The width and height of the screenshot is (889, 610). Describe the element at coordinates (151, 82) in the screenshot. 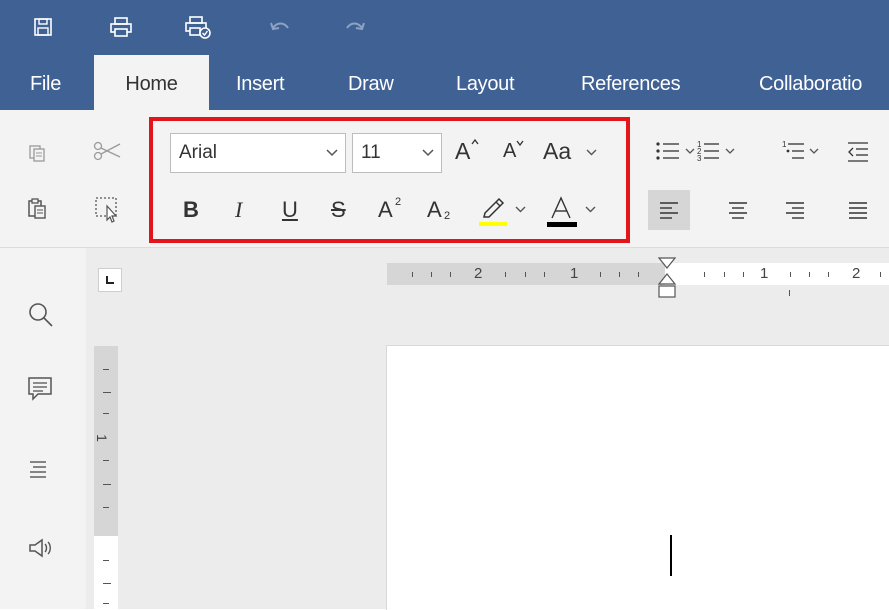

I see `tab-home: Home` at that location.